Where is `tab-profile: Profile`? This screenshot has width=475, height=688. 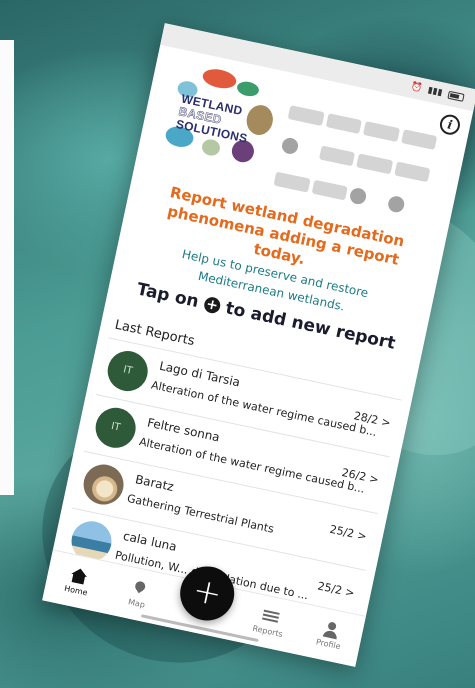 tab-profile: Profile is located at coordinates (330, 635).